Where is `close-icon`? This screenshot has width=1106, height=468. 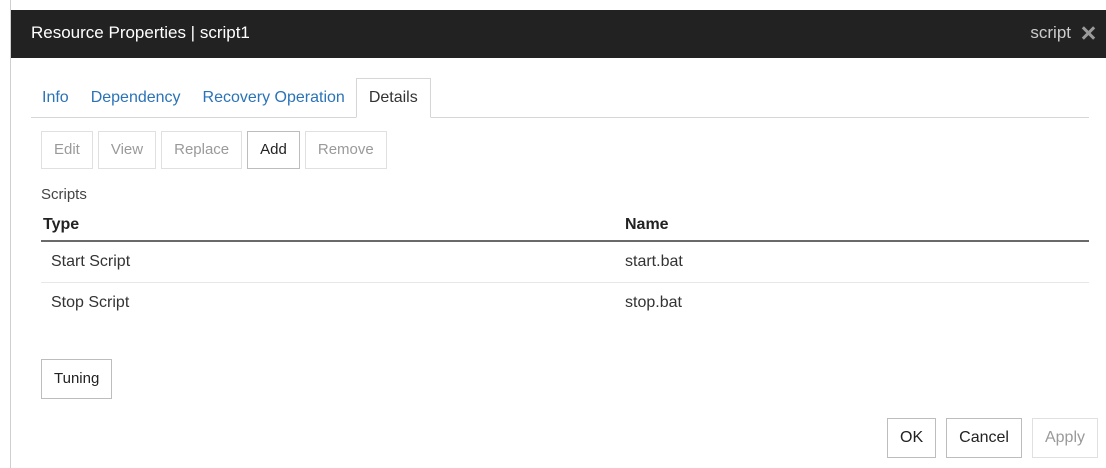
close-icon is located at coordinates (1088, 33).